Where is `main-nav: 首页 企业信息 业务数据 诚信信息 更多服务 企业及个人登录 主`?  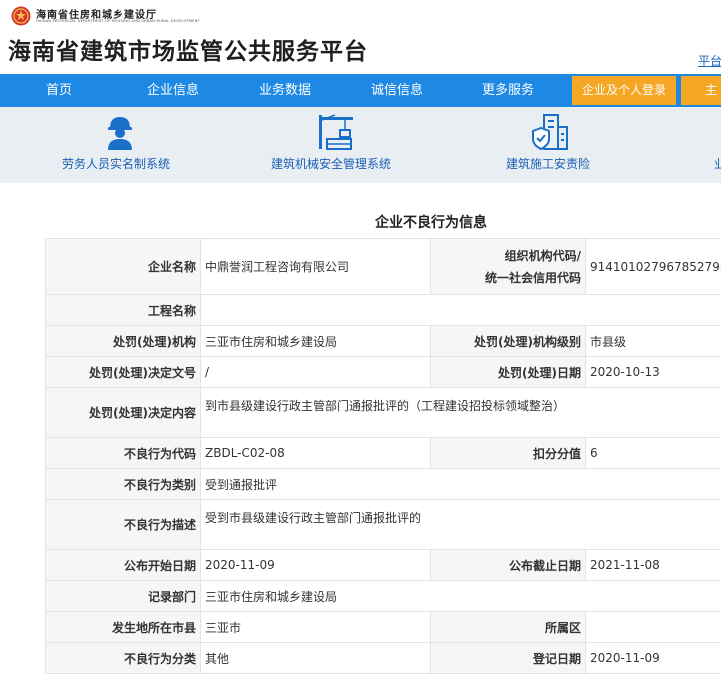
main-nav: 首页 企业信息 业务数据 诚信信息 更多服务 企业及个人登录 主 is located at coordinates (360, 90).